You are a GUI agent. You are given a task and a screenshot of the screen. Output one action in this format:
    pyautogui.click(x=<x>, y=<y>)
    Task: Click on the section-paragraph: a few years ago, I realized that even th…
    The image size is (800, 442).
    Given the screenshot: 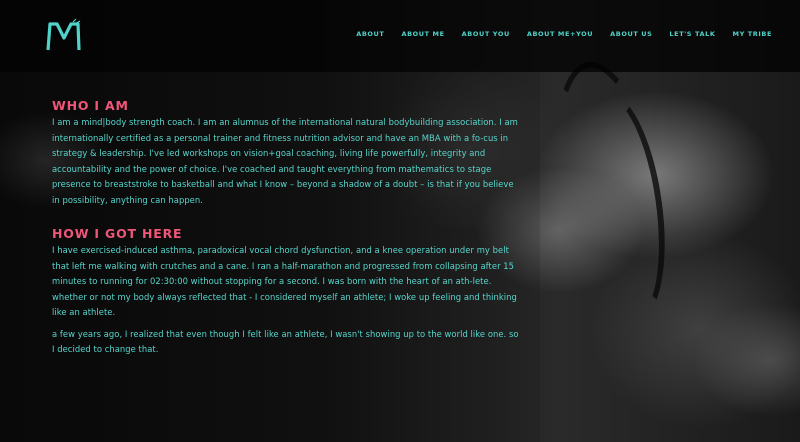 What is the action you would take?
    pyautogui.click(x=285, y=341)
    